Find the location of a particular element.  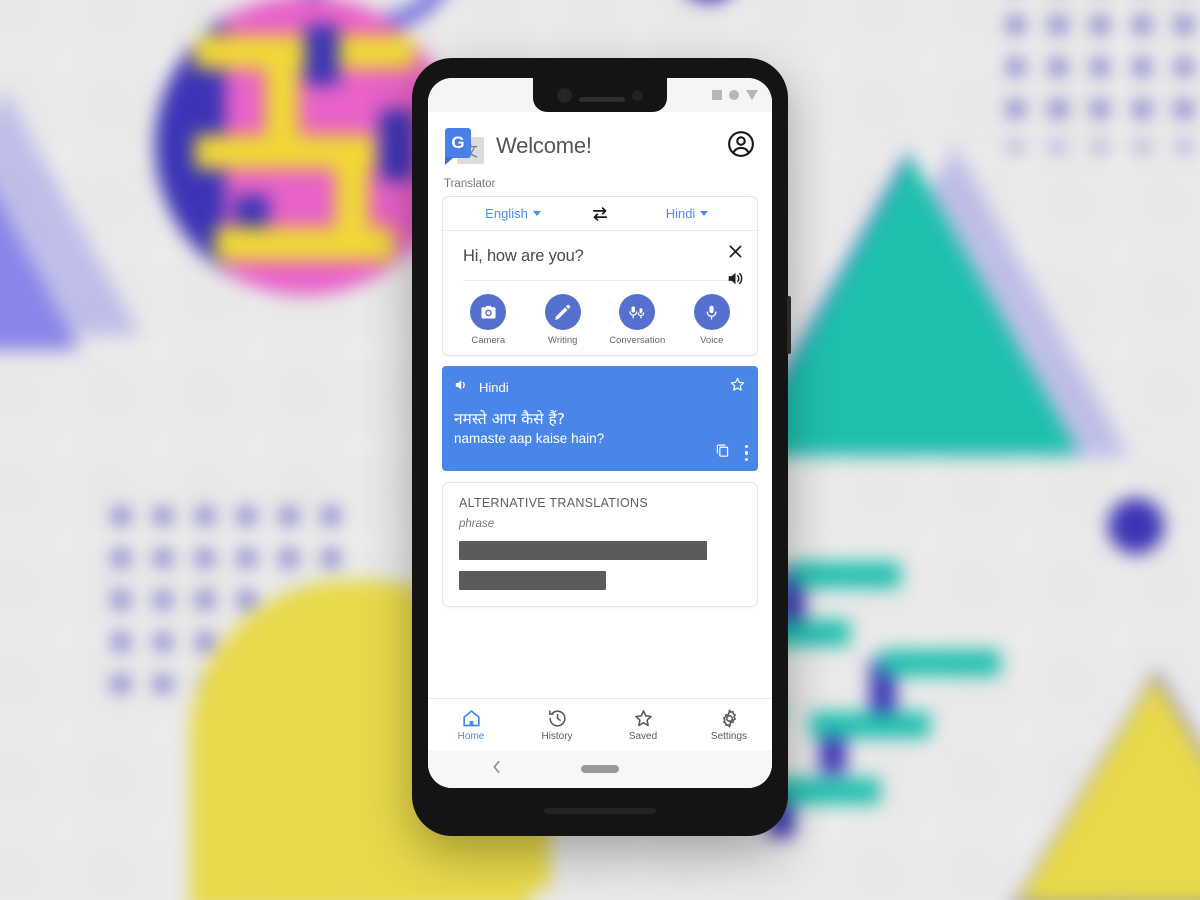

secondary-camera-icon is located at coordinates (637, 95).